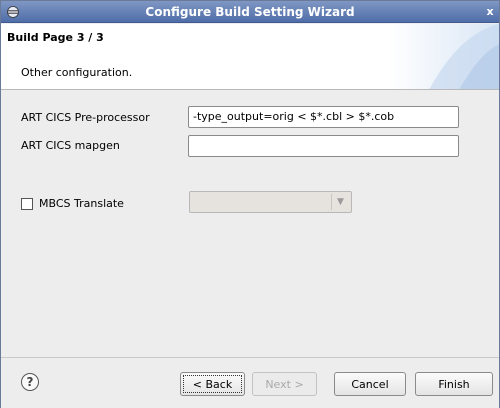  I want to click on mbcs-translate-checkbox, so click(27, 203).